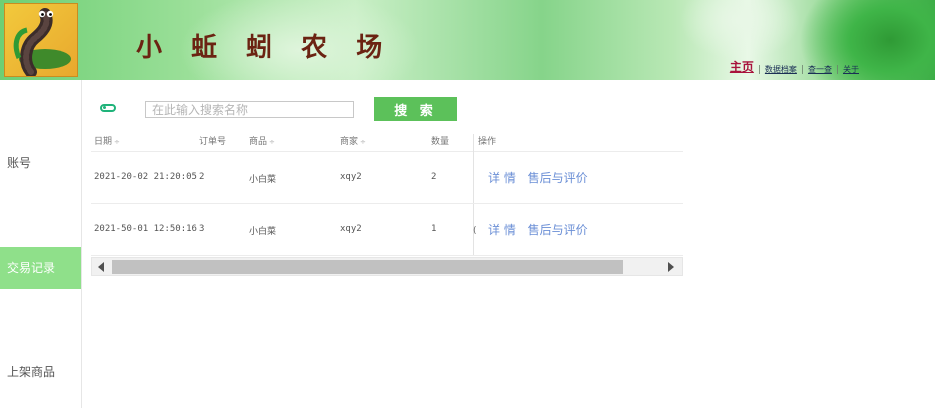 The height and width of the screenshot is (408, 935). I want to click on earthworm-icon, so click(42, 42).